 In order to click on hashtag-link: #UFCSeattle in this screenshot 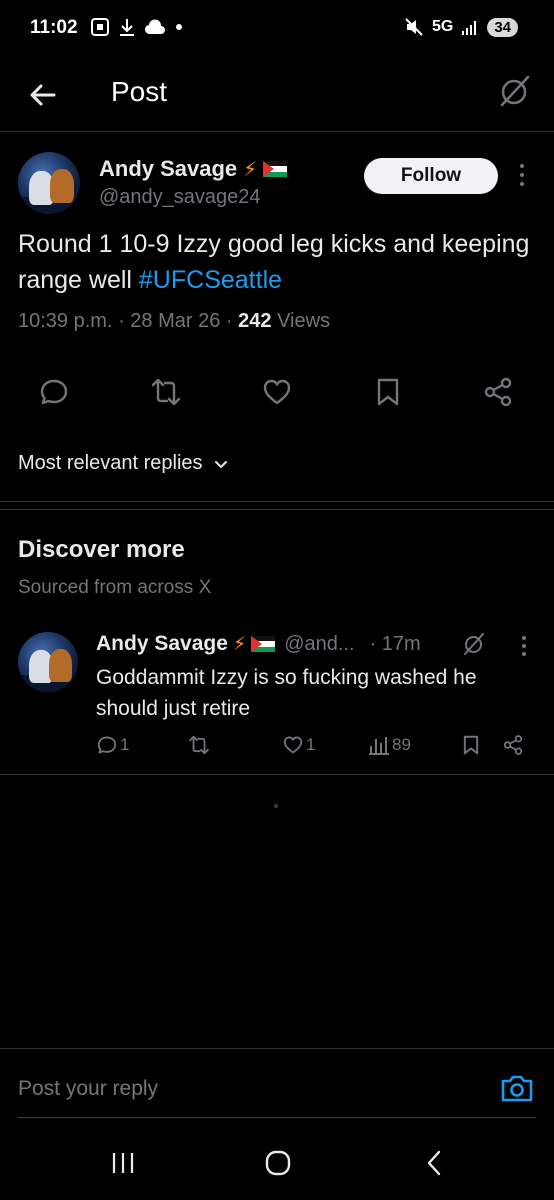, I will do `click(210, 280)`.